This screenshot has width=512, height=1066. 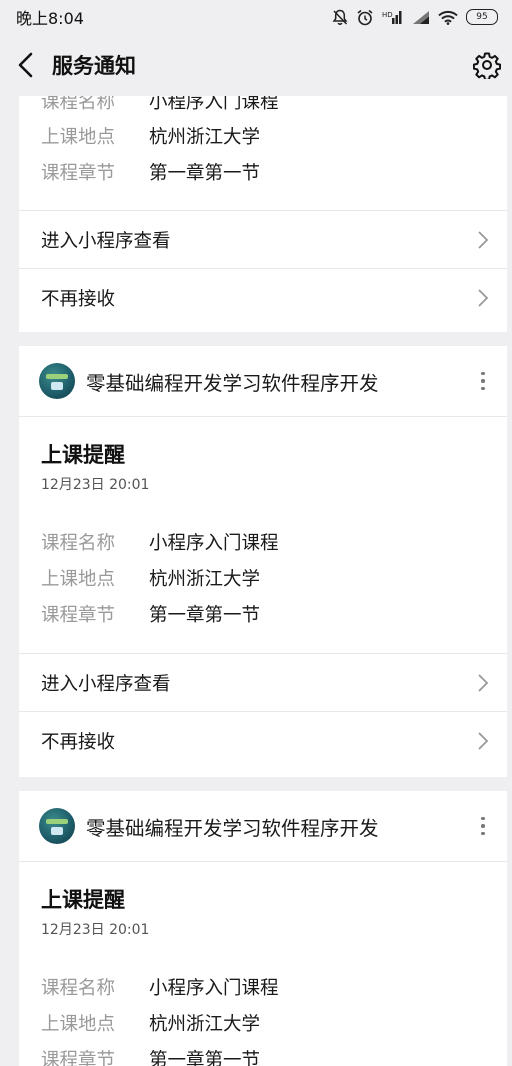 I want to click on status-icons: HD 95, so click(x=415, y=17).